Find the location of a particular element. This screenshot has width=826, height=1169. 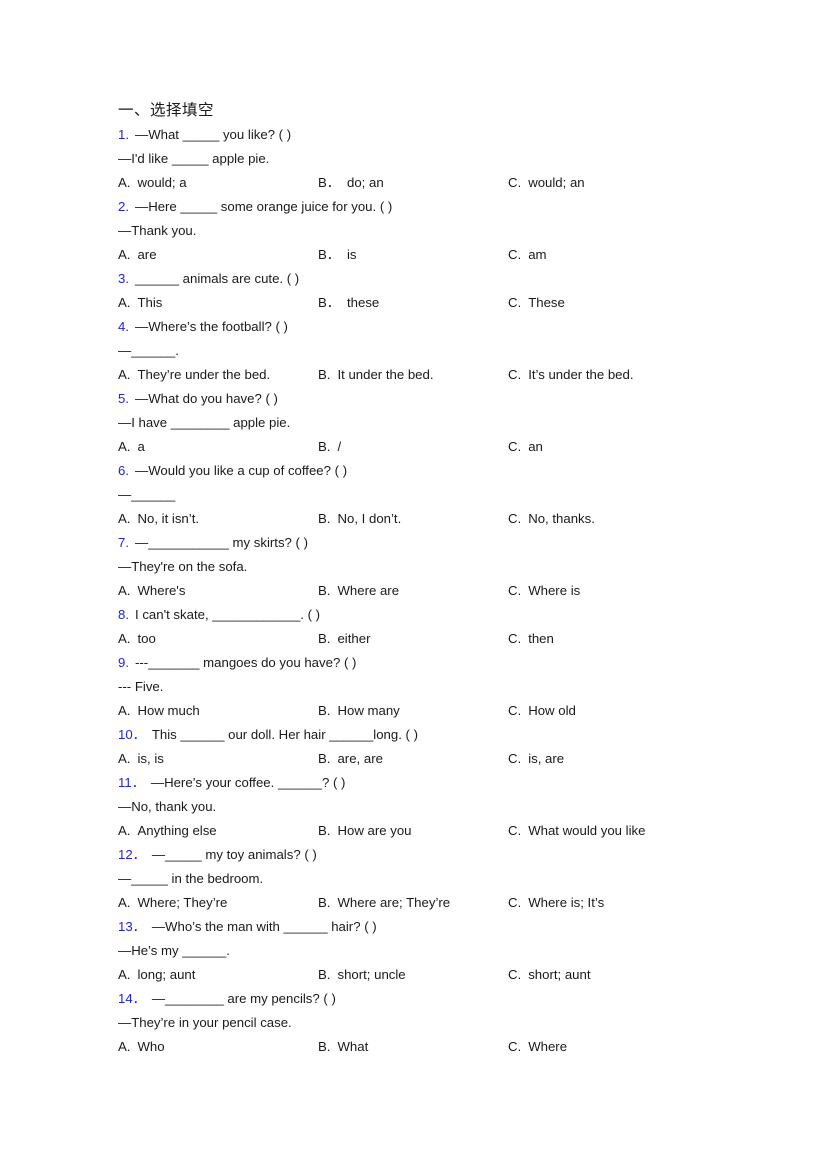

question-stem-text: —What do you have? ( ) is located at coordinates (206, 398).